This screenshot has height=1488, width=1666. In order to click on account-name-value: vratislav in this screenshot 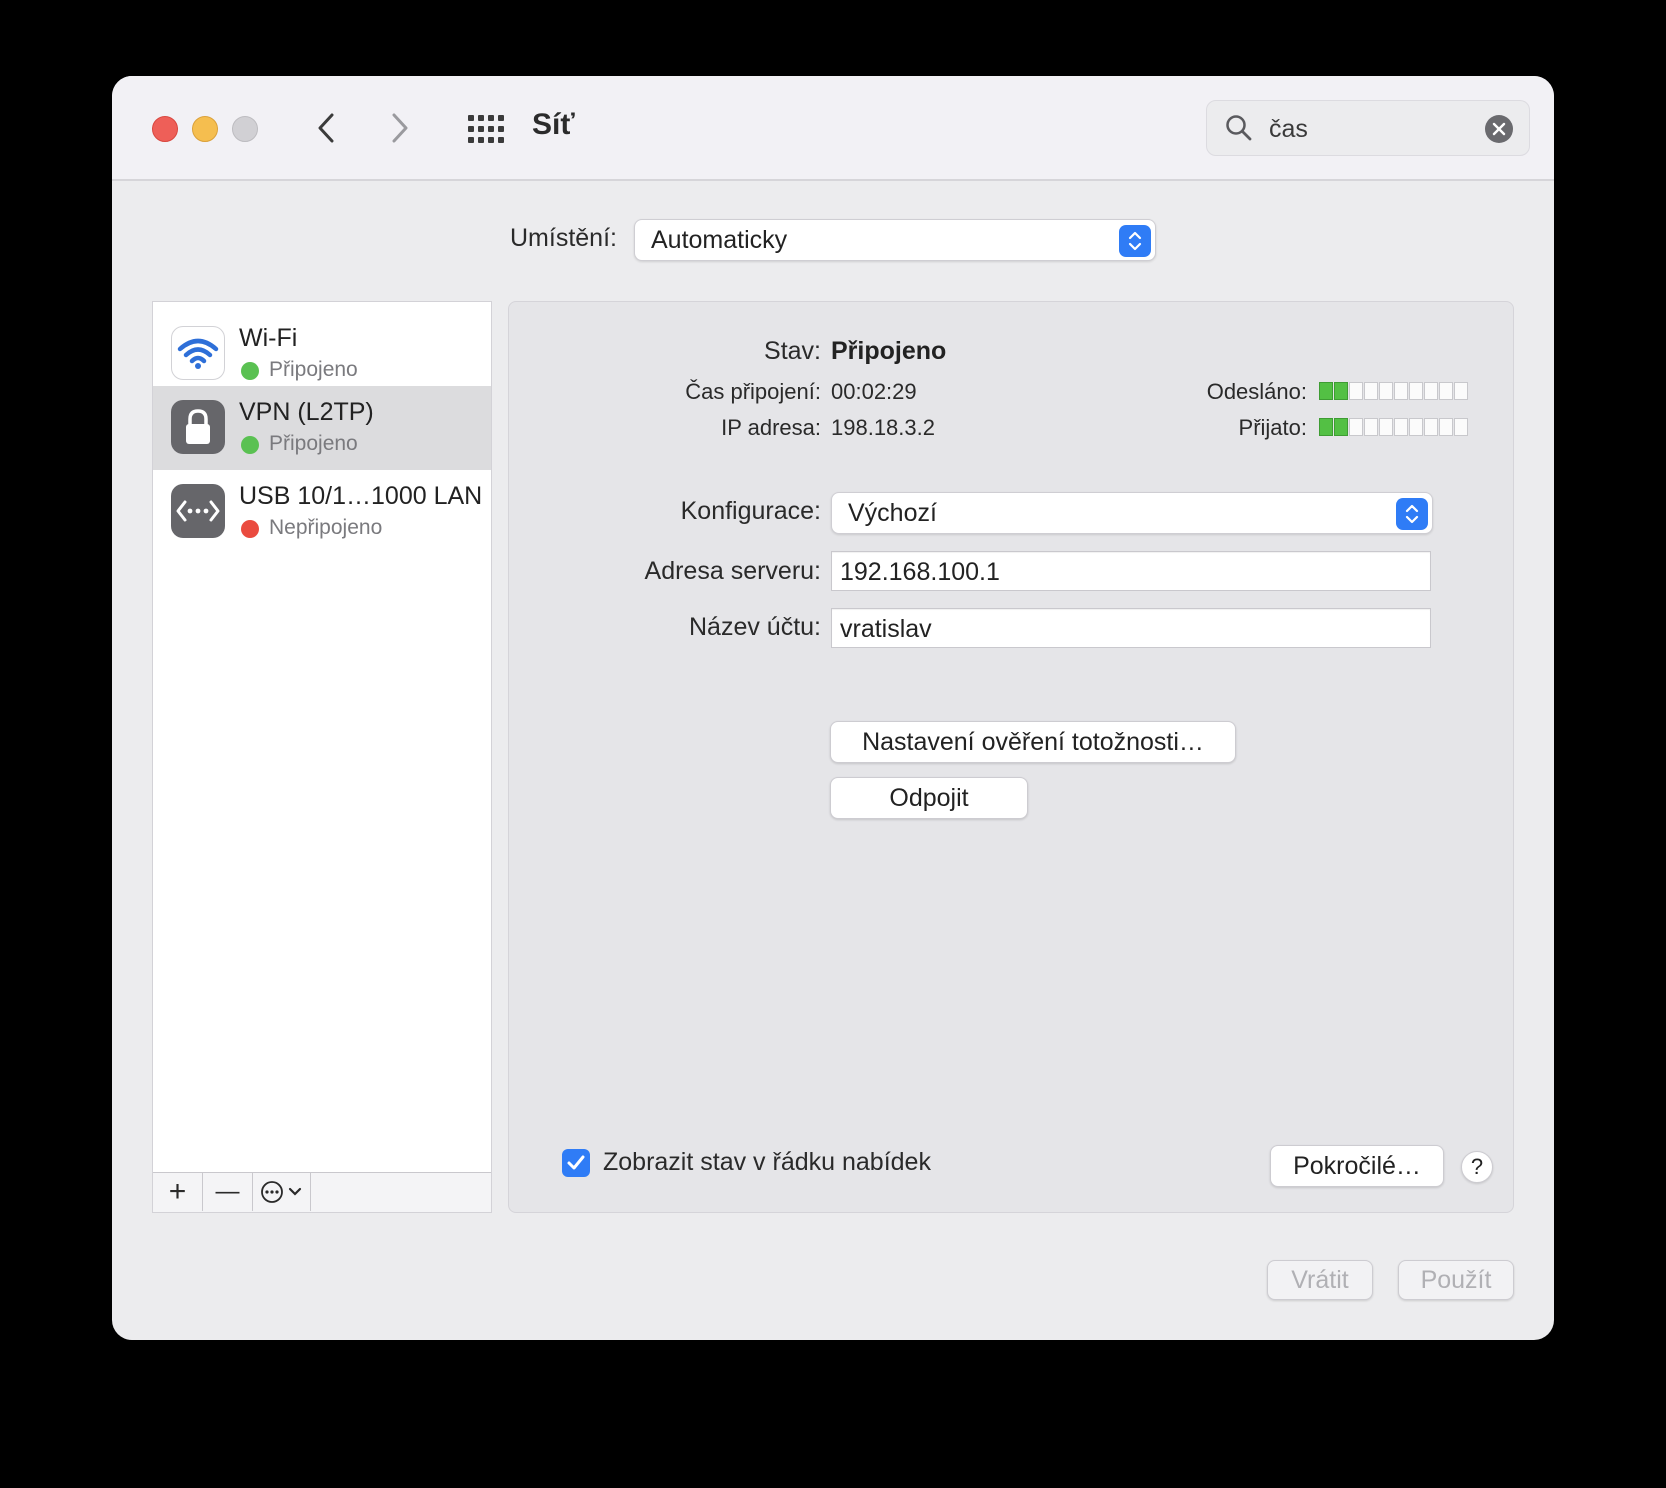, I will do `click(886, 629)`.